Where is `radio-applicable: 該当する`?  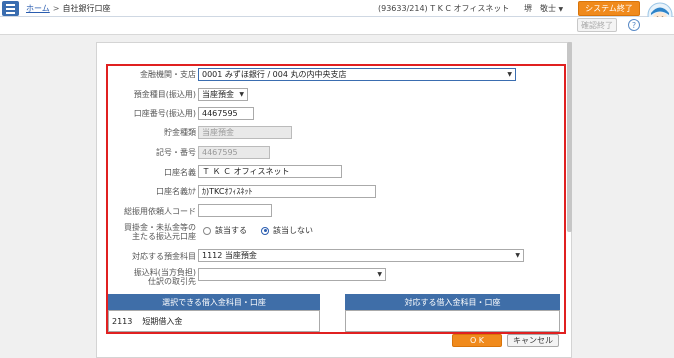
radio-applicable: 該当する is located at coordinates (225, 230).